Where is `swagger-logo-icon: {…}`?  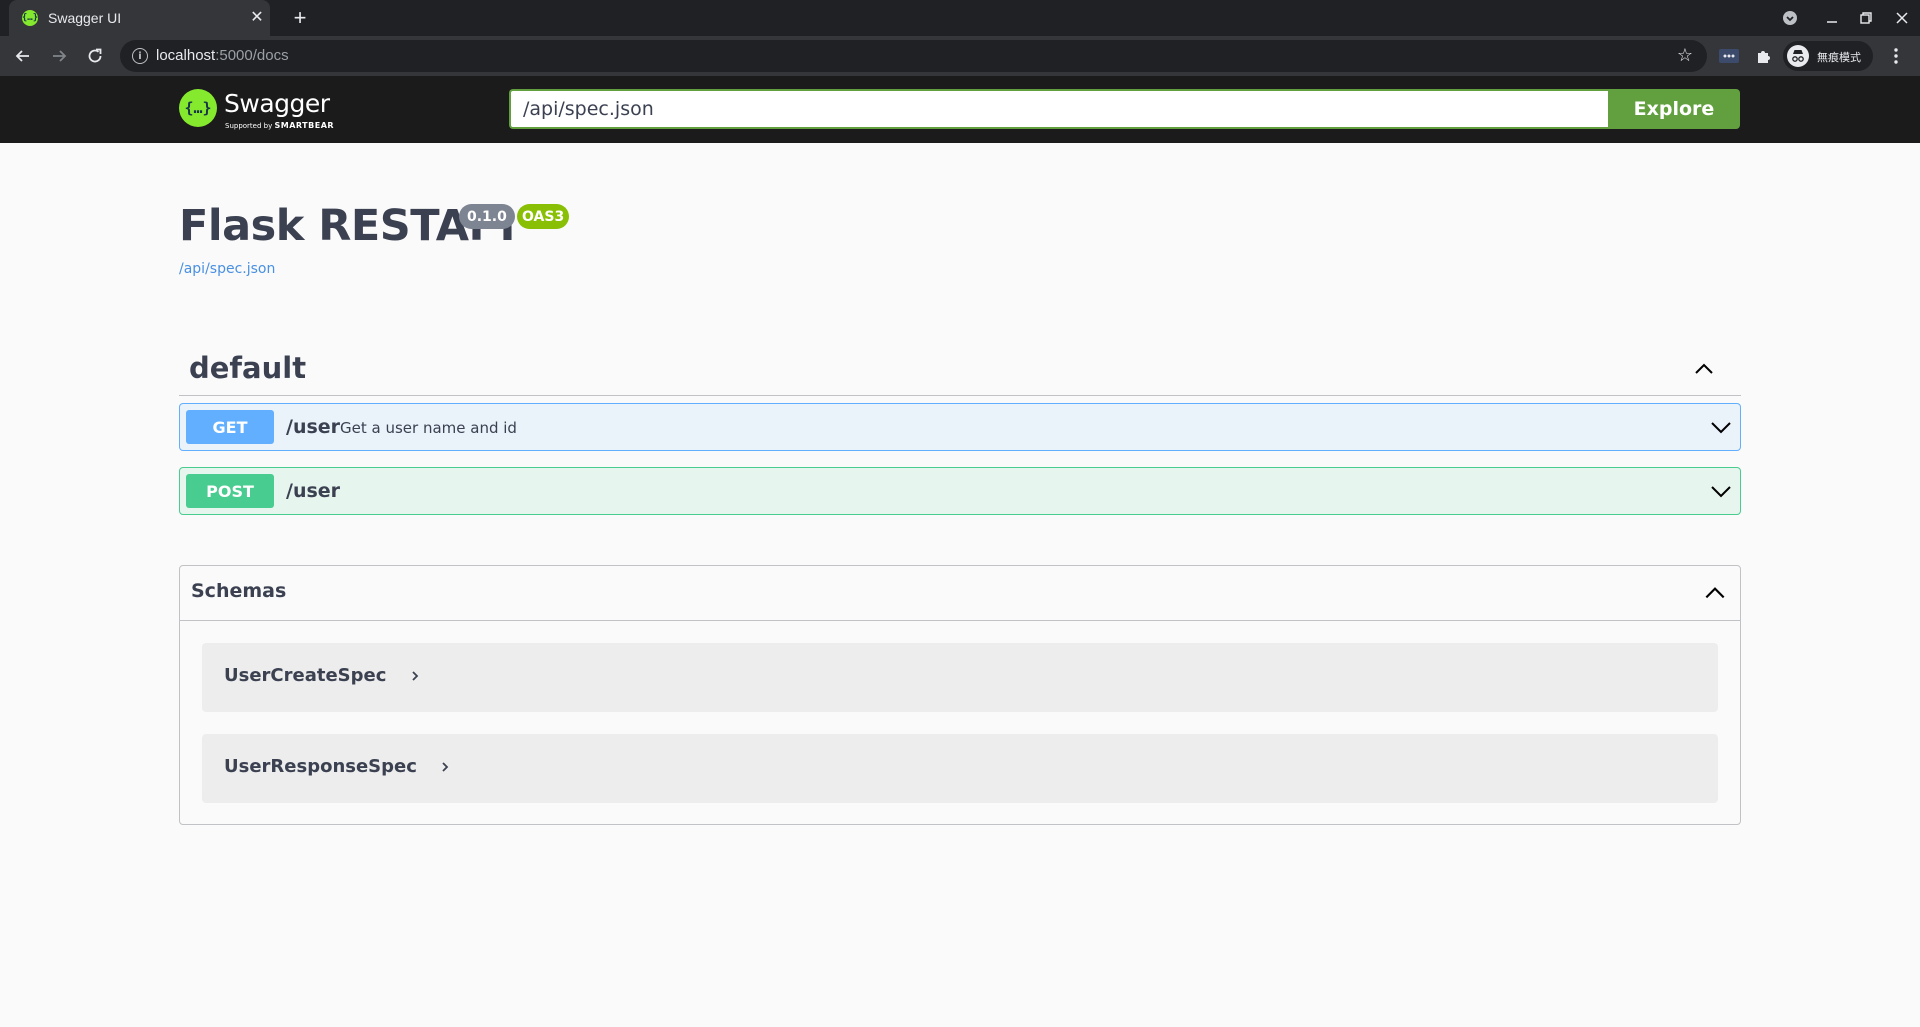
swagger-logo-icon: {…} is located at coordinates (198, 108).